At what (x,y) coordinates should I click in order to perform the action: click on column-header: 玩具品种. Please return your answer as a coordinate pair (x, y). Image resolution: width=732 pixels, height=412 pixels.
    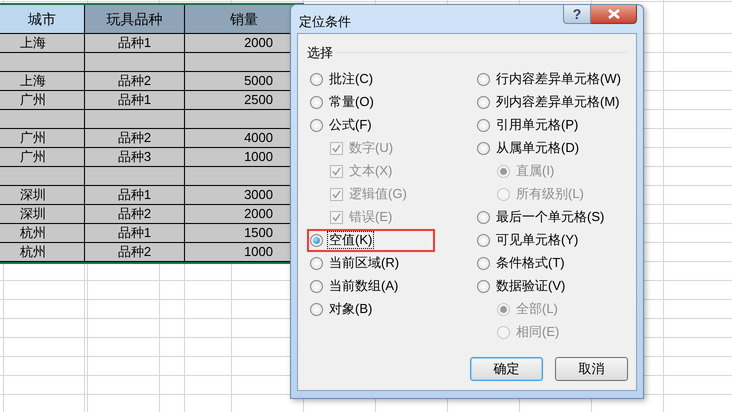
    Looking at the image, I should click on (135, 19).